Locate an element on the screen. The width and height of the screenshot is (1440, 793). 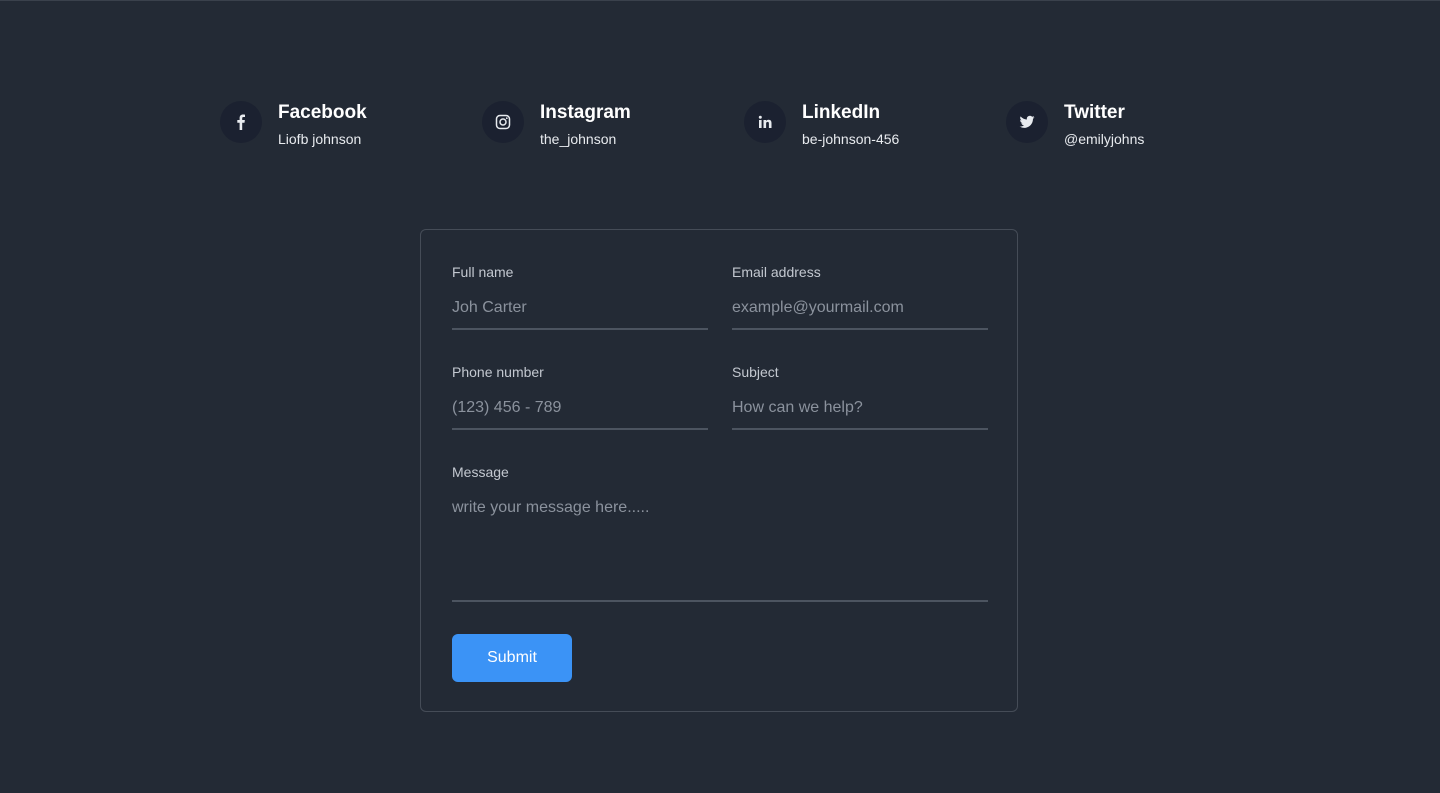
linkedin-icon is located at coordinates (765, 122).